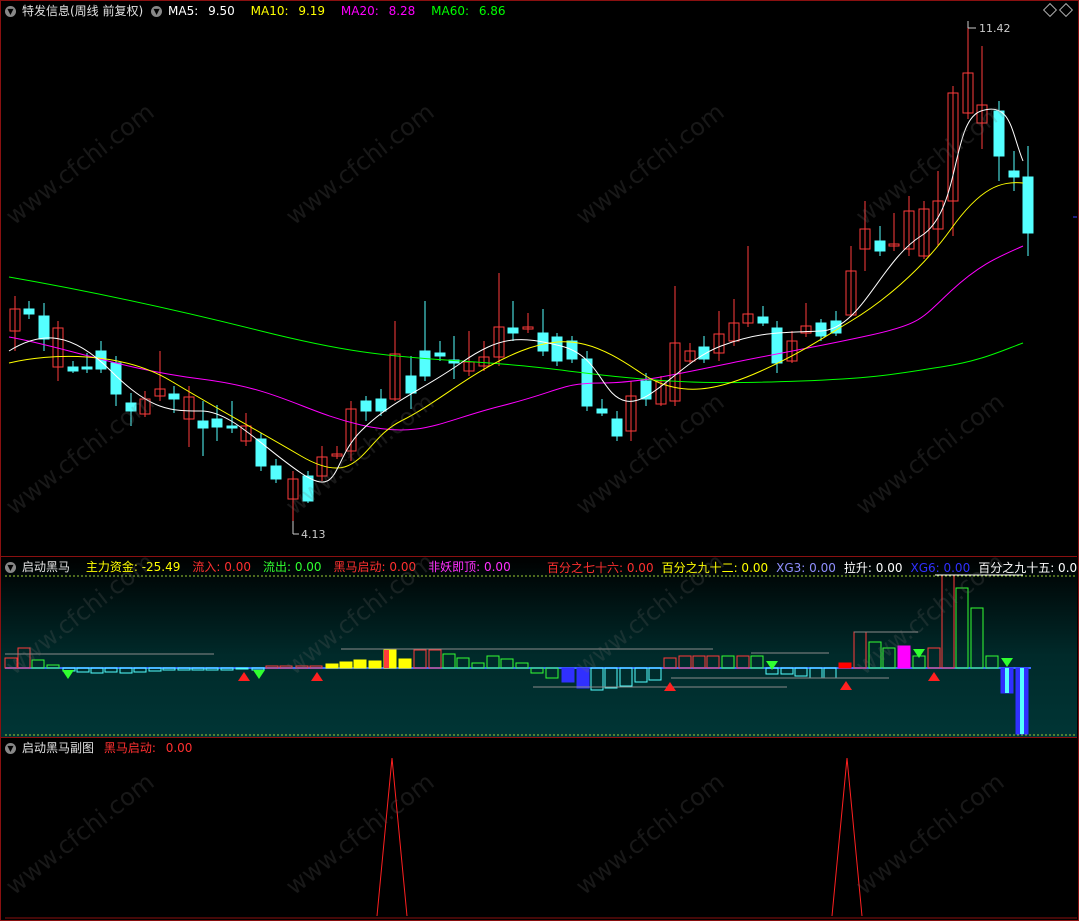 The image size is (1079, 921). I want to click on sub-value-label: 黑马启动: 0.00, so click(148, 748).